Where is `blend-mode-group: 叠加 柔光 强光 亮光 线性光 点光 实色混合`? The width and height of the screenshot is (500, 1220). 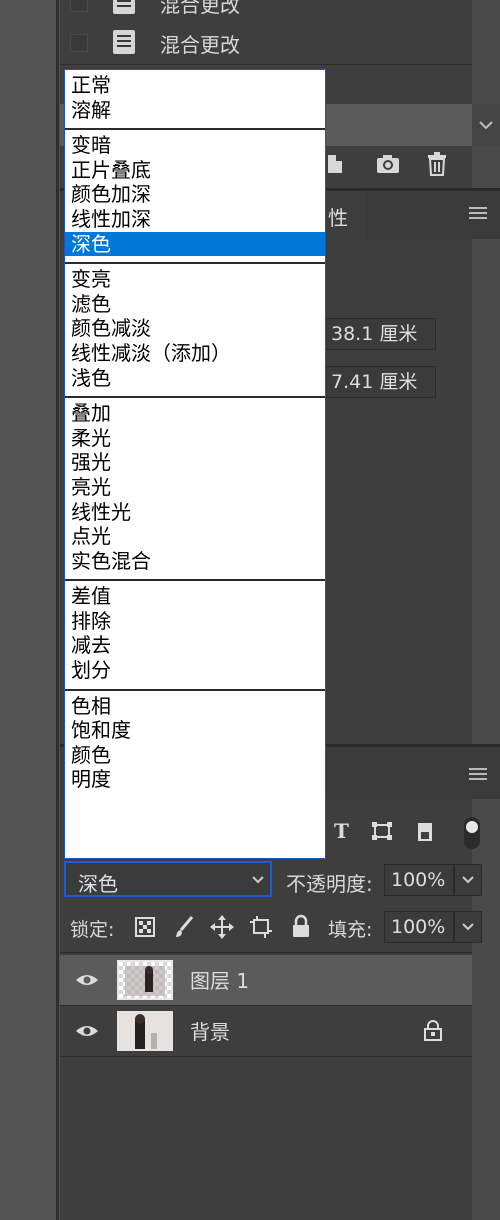
blend-mode-group: 叠加 柔光 强光 亮光 线性光 点光 实色混合 is located at coordinates (195, 490).